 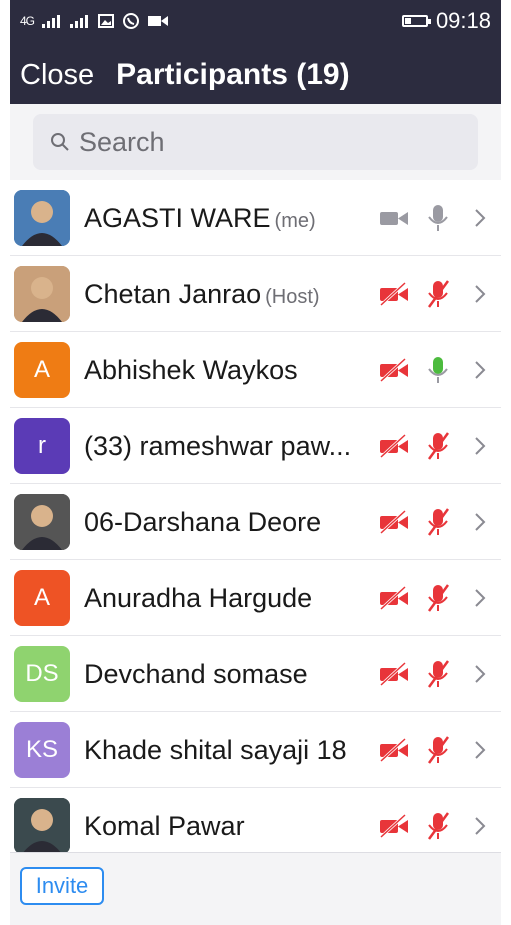 I want to click on avatar-initials: r, so click(x=42, y=445).